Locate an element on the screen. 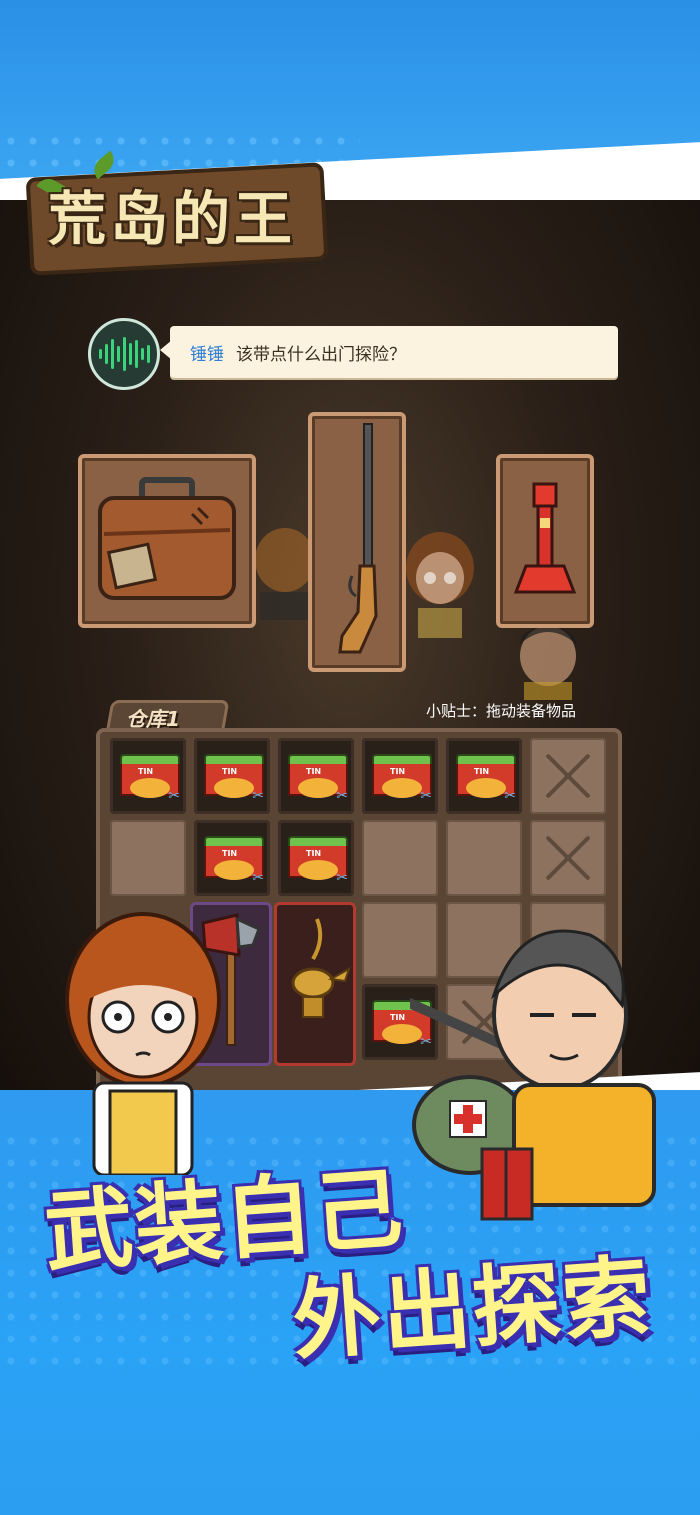 This screenshot has width=700, height=1515. game-logo: 荒岛的王 is located at coordinates (177, 213).